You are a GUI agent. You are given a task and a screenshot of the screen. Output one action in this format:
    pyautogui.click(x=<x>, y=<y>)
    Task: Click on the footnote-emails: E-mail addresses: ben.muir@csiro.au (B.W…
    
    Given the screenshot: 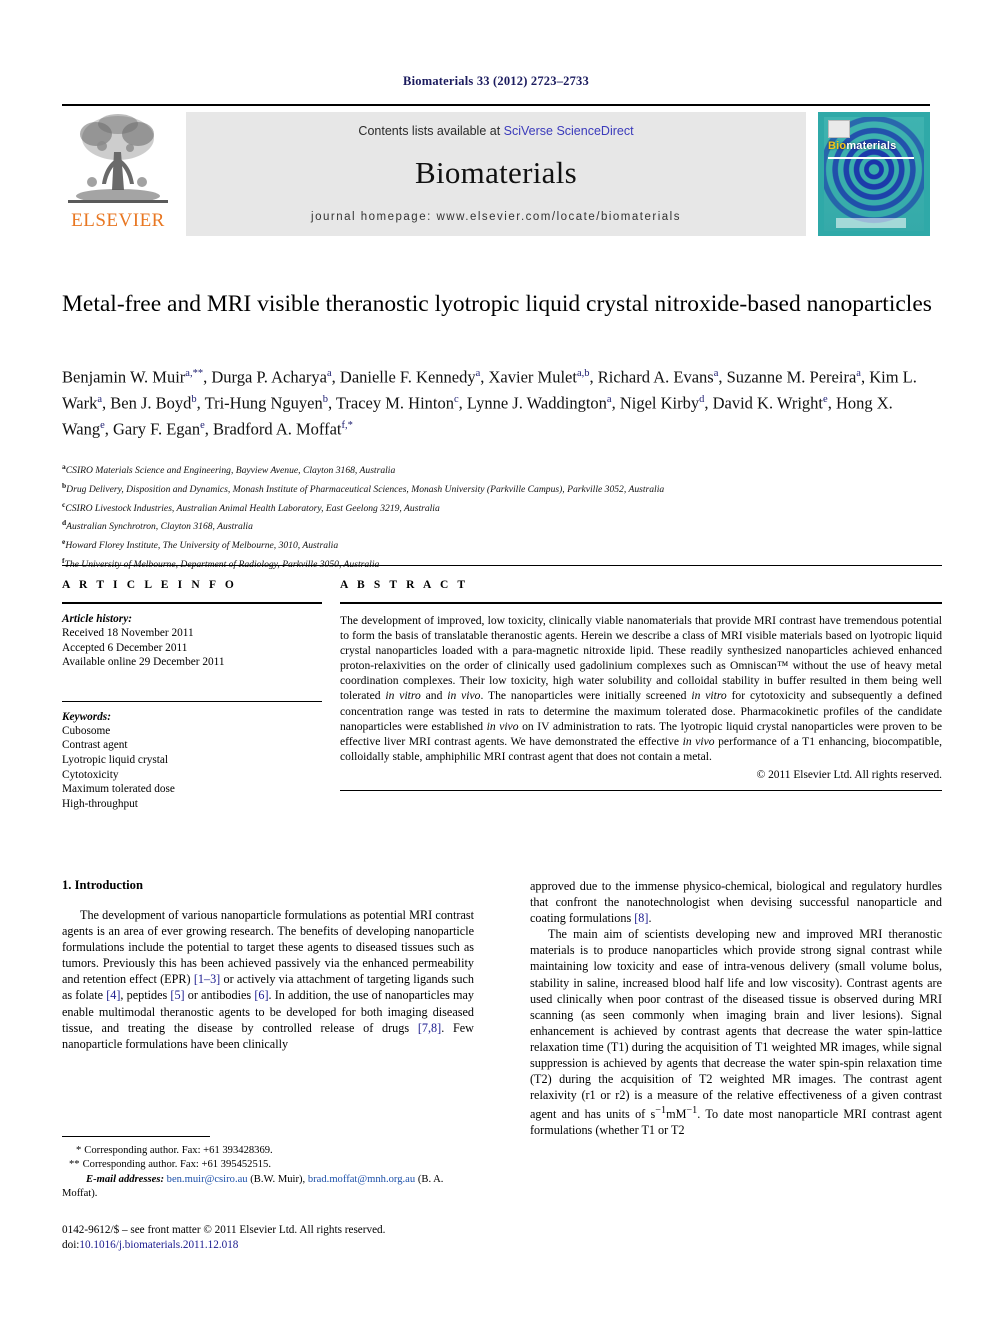 What is the action you would take?
    pyautogui.click(x=268, y=1187)
    